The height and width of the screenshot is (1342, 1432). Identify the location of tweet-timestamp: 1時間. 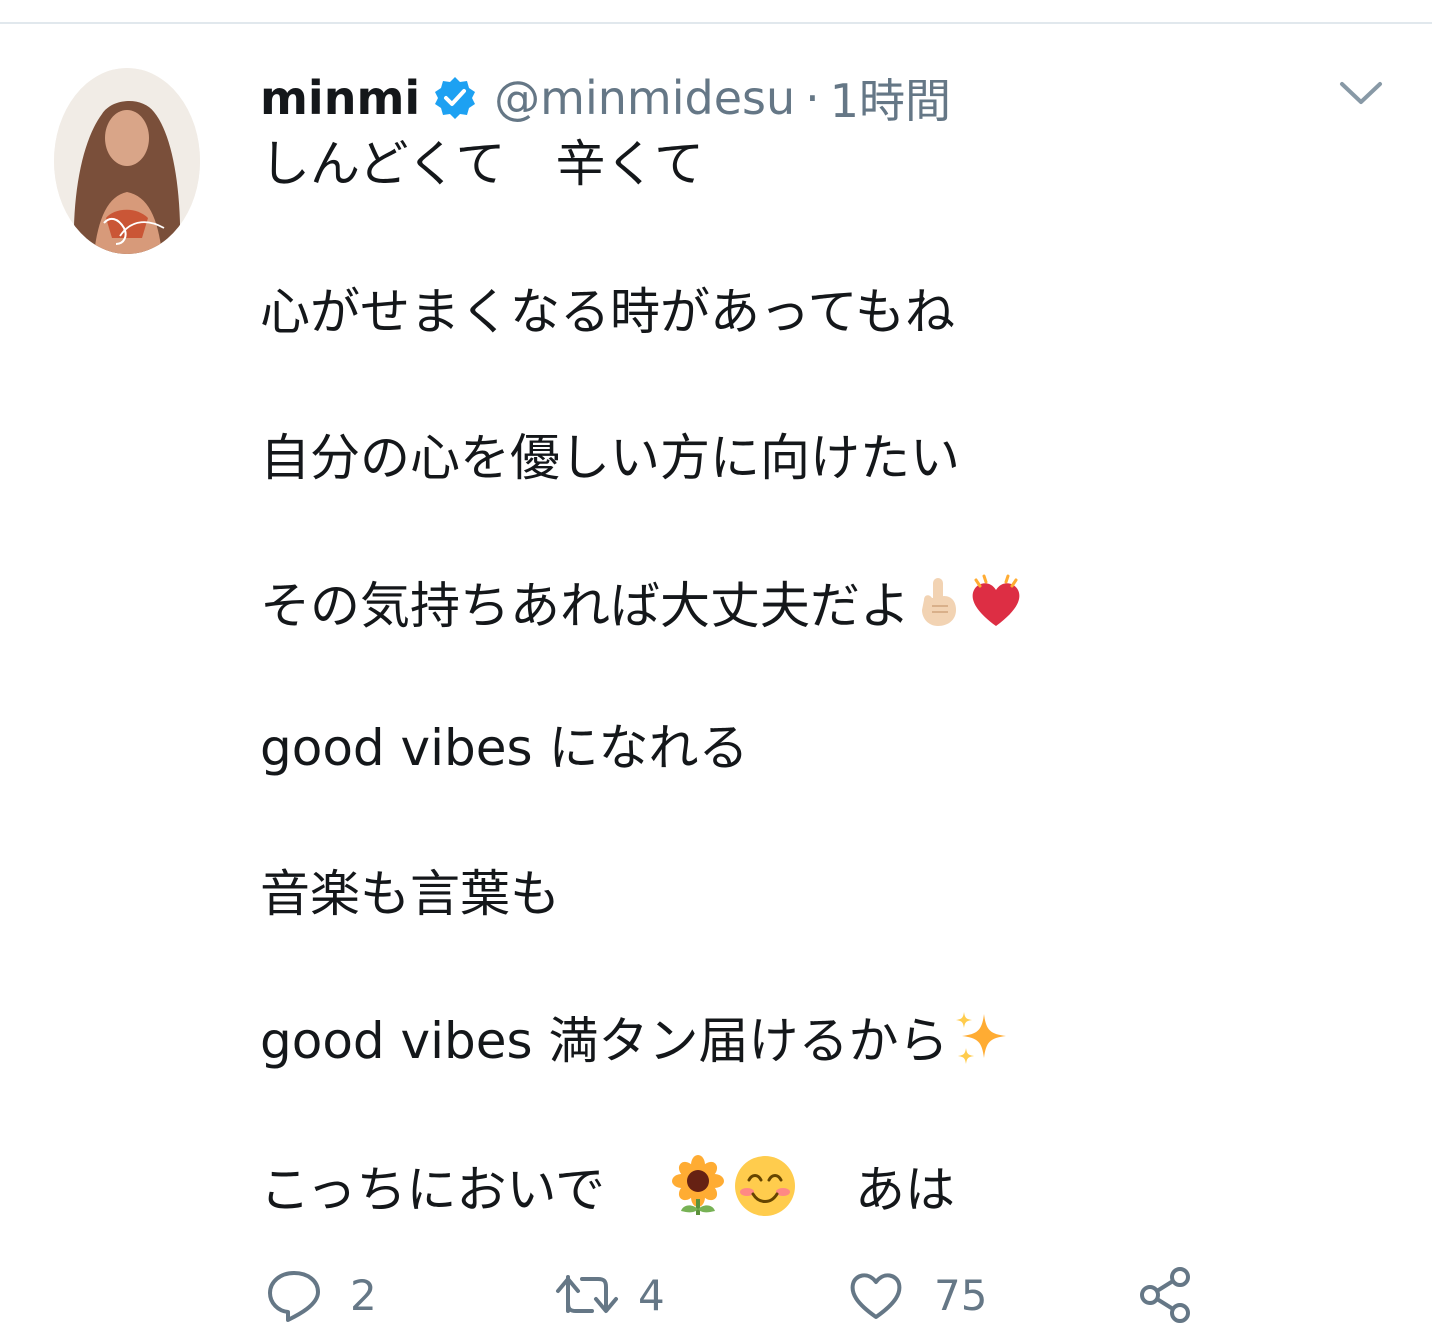
(890, 98).